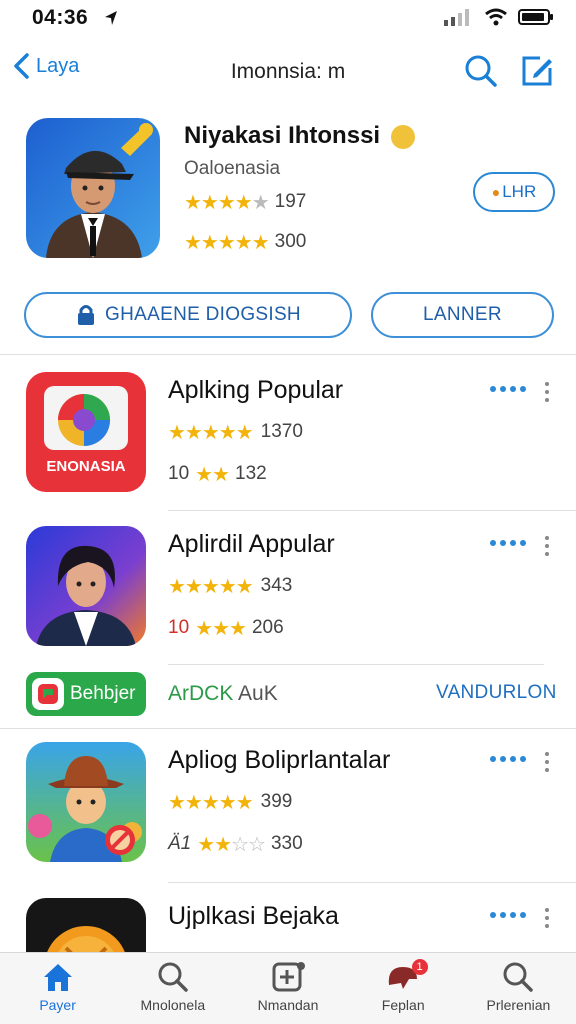 The height and width of the screenshot is (1024, 576). Describe the element at coordinates (276, 585) in the screenshot. I see `rating-count: 343` at that location.